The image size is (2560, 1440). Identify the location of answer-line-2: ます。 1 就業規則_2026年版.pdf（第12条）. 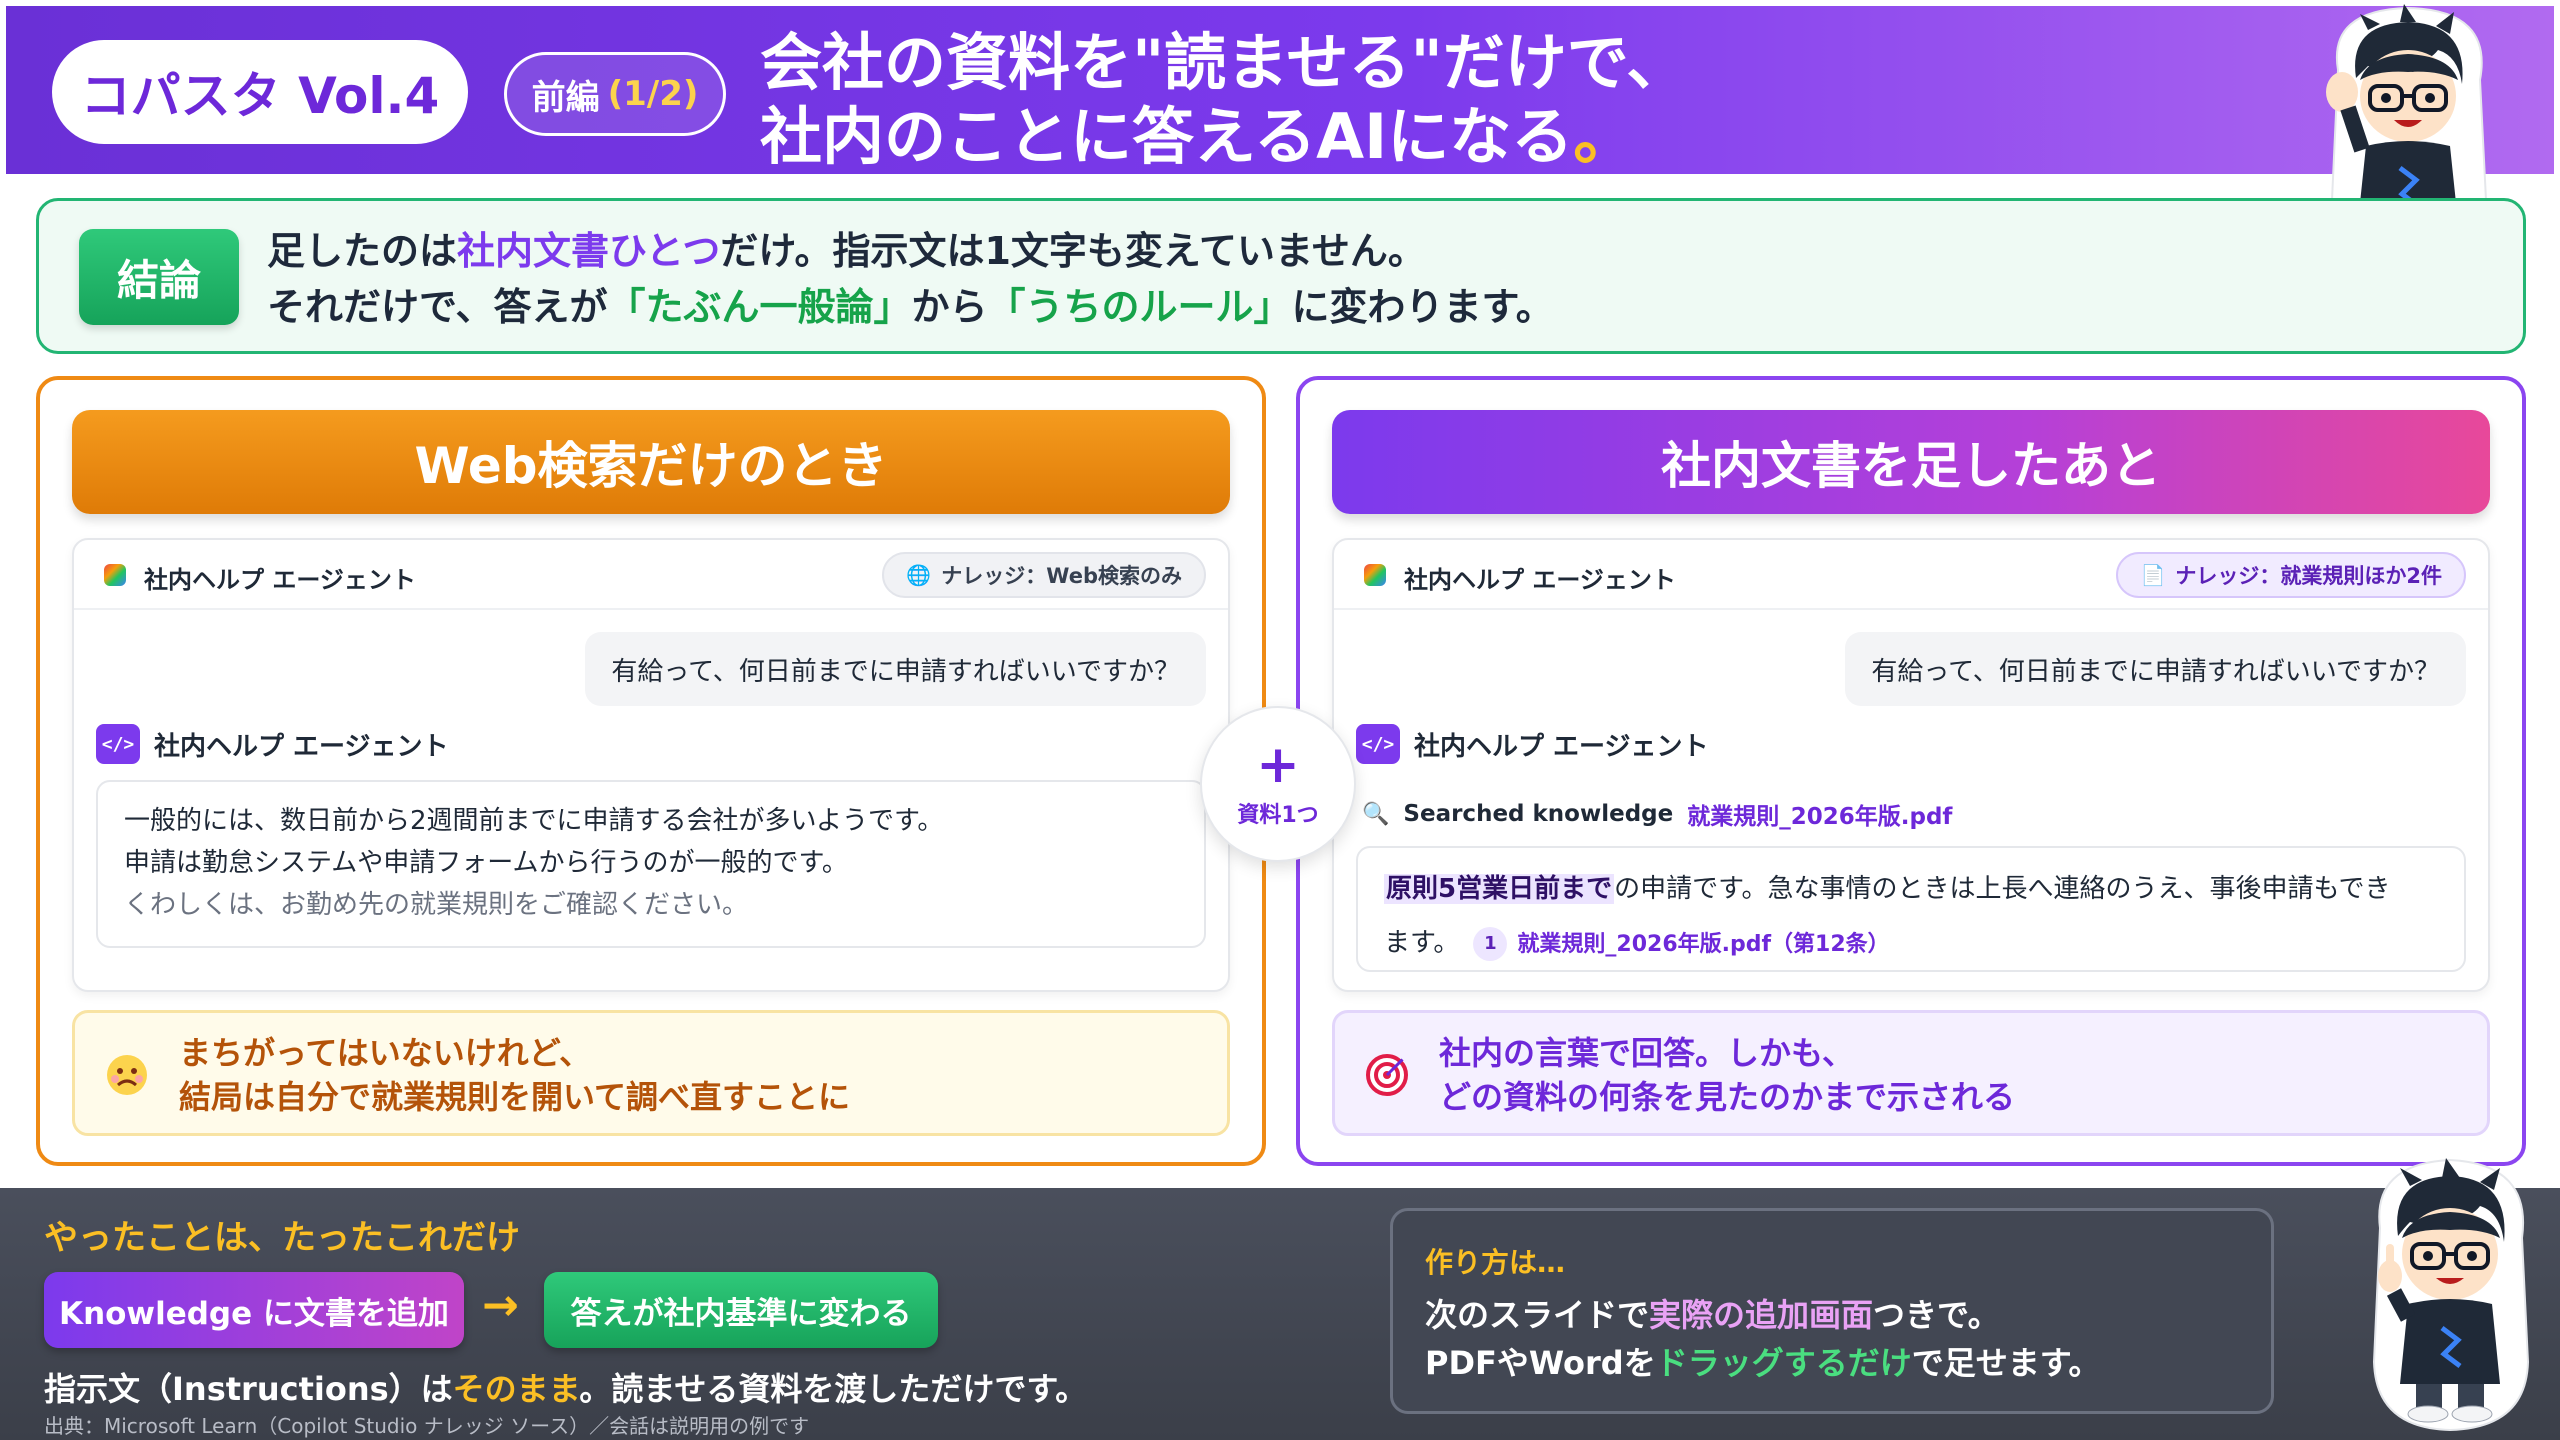
(1911, 944).